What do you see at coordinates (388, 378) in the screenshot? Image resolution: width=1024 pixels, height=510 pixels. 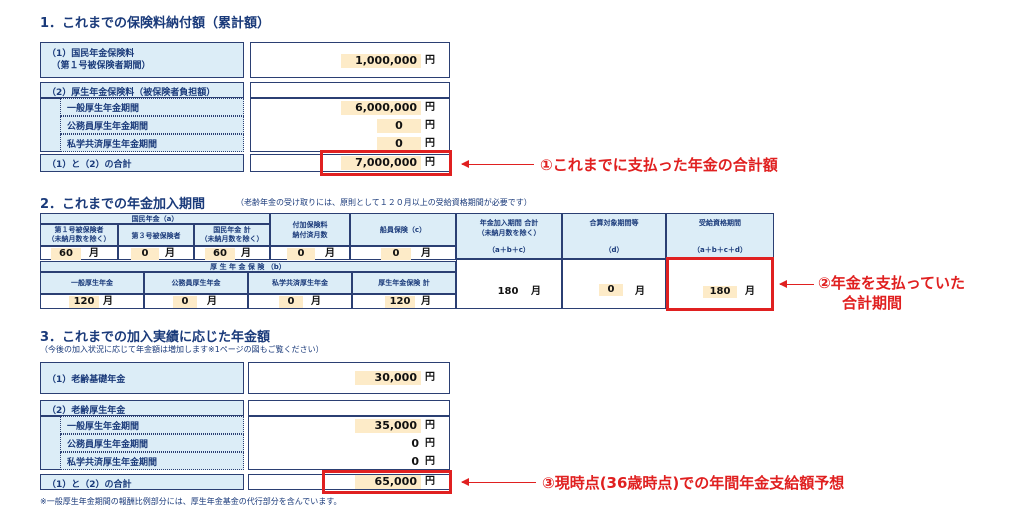 I see `s3-row1-value: 30,000` at bounding box center [388, 378].